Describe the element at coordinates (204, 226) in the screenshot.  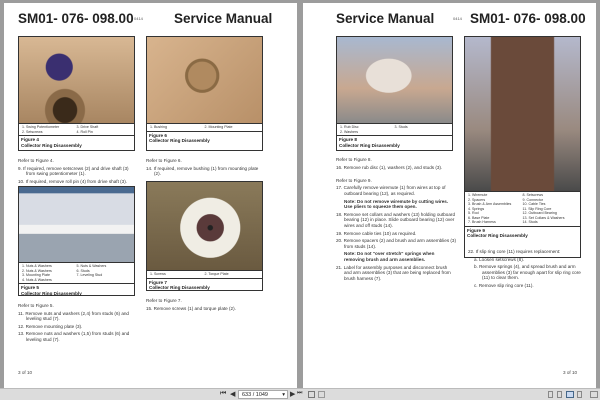
I see `figure-7-photo` at that location.